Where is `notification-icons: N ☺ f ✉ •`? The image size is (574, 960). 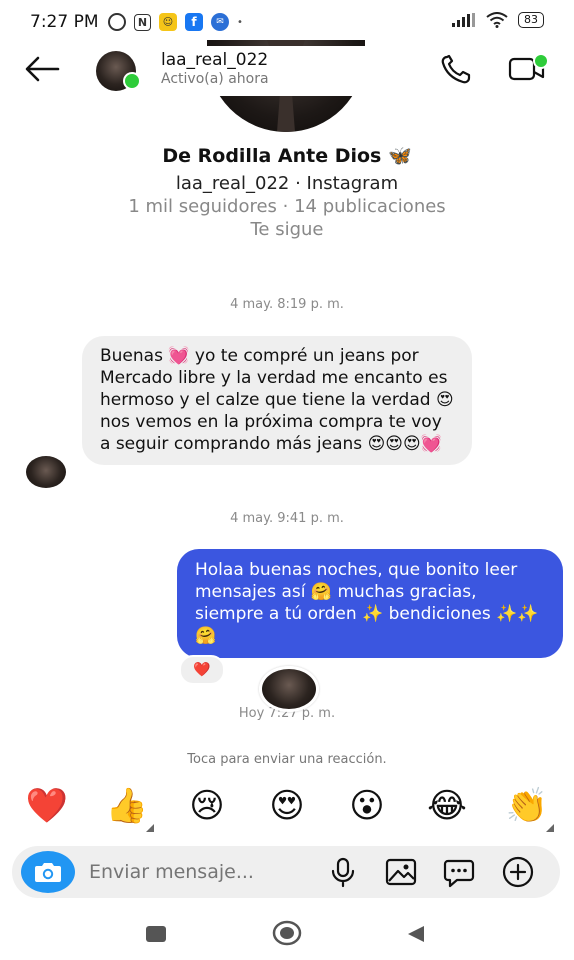
notification-icons: N ☺ f ✉ • is located at coordinates (175, 22).